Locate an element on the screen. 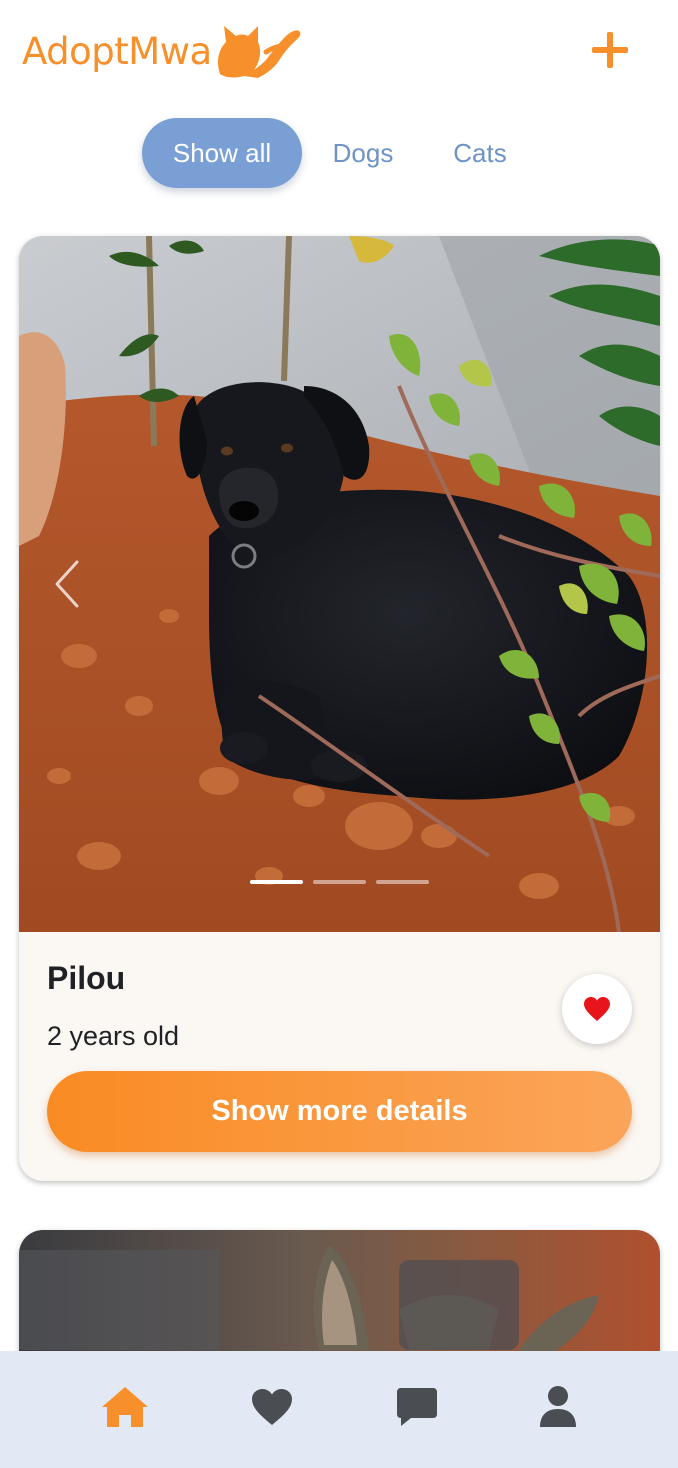 The width and height of the screenshot is (678, 1468). nav-home is located at coordinates (125, 1407).